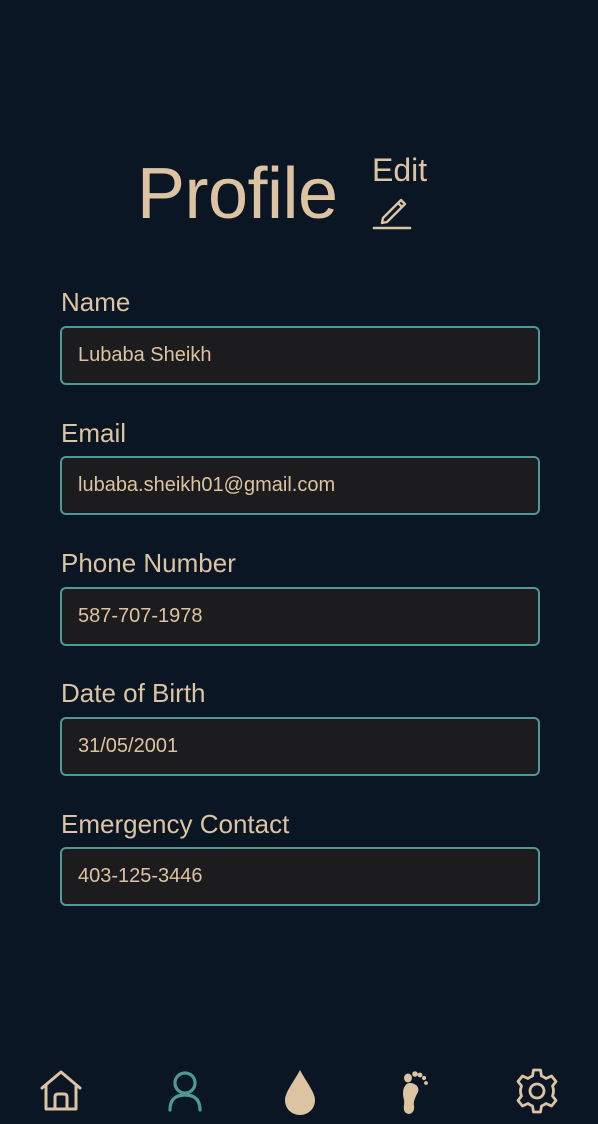  I want to click on name-value: Lubaba Sheikh, so click(145, 355).